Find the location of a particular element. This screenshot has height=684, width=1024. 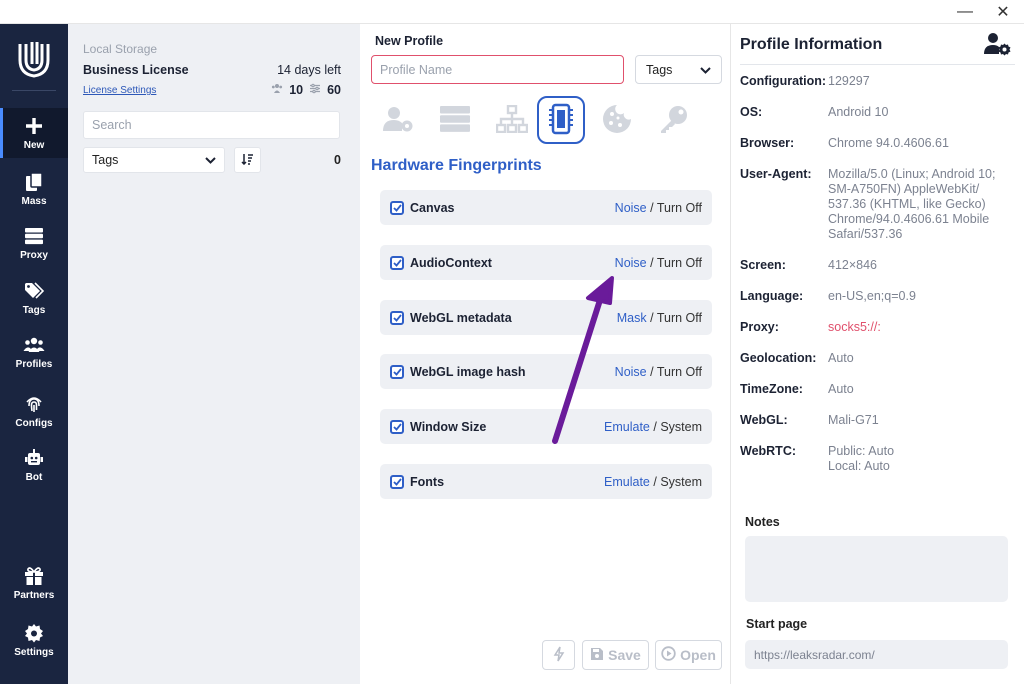

fingerprint-options: Mask / Turn Off is located at coordinates (659, 318).